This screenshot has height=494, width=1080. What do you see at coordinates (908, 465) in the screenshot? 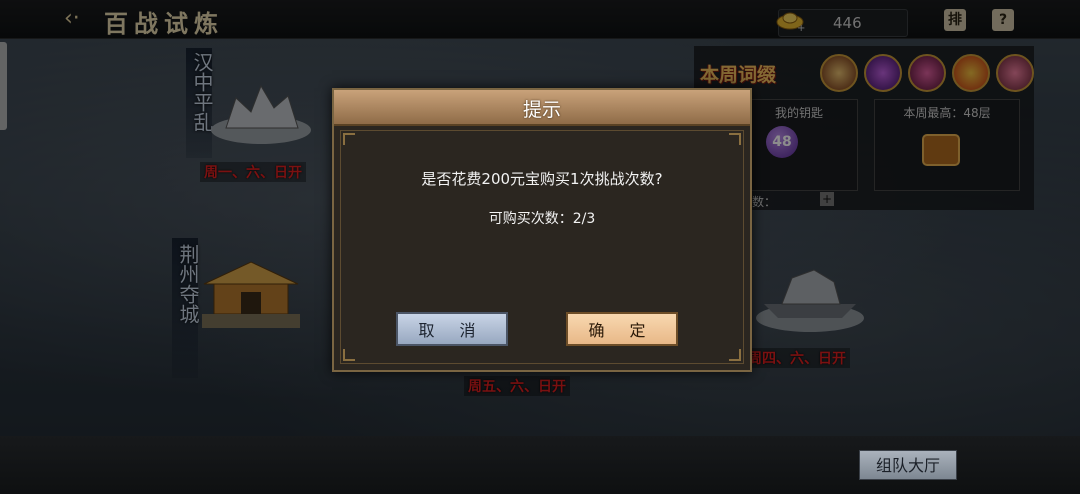
I see `team-lobby-button: 组队大厅` at bounding box center [908, 465].